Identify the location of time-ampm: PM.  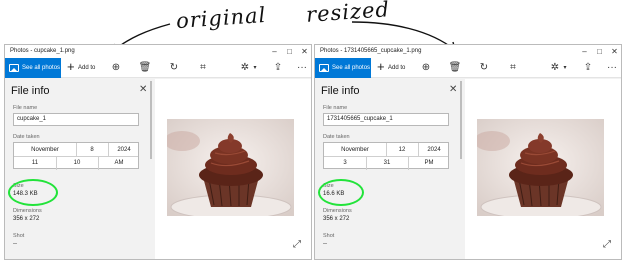
(429, 163).